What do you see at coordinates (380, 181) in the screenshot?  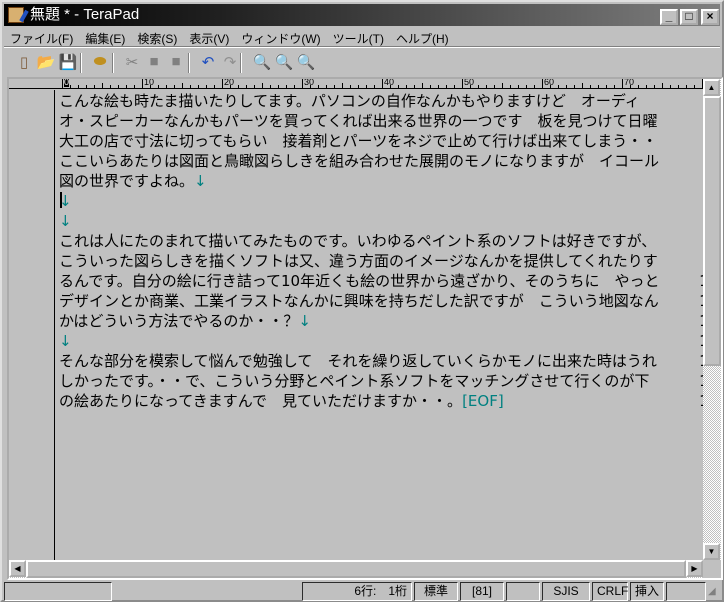 I see `text-line: 図の世界ですよね。↓` at bounding box center [380, 181].